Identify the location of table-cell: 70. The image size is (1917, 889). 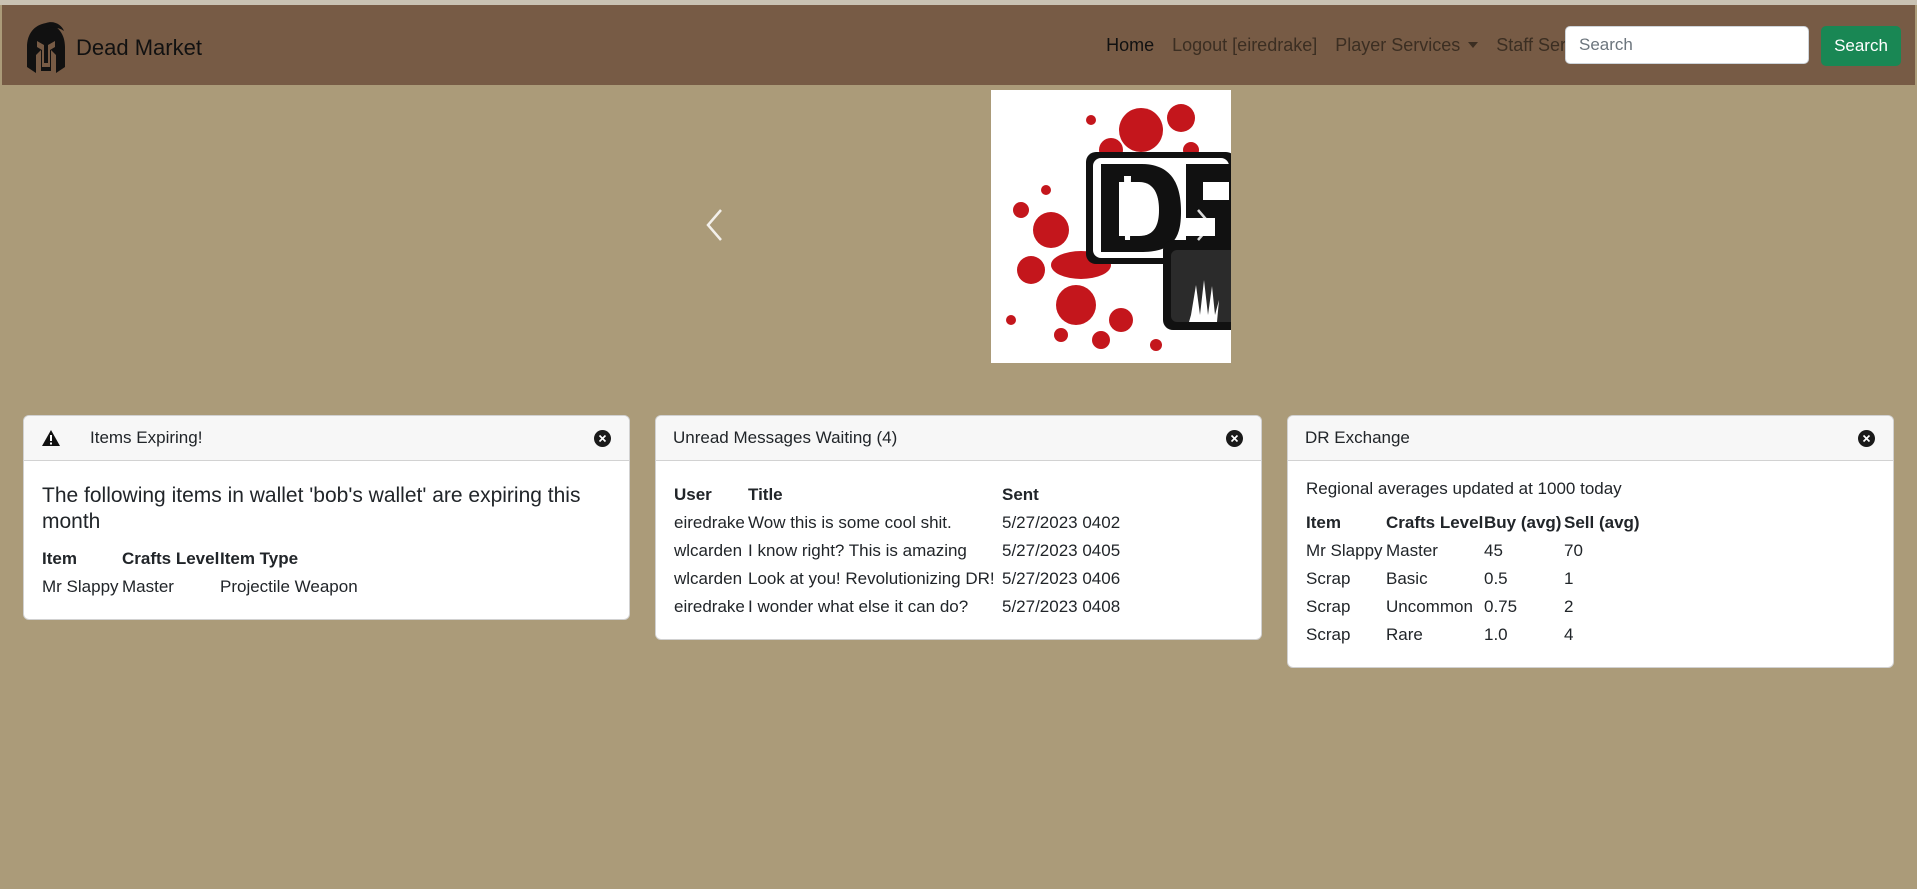
(1573, 550).